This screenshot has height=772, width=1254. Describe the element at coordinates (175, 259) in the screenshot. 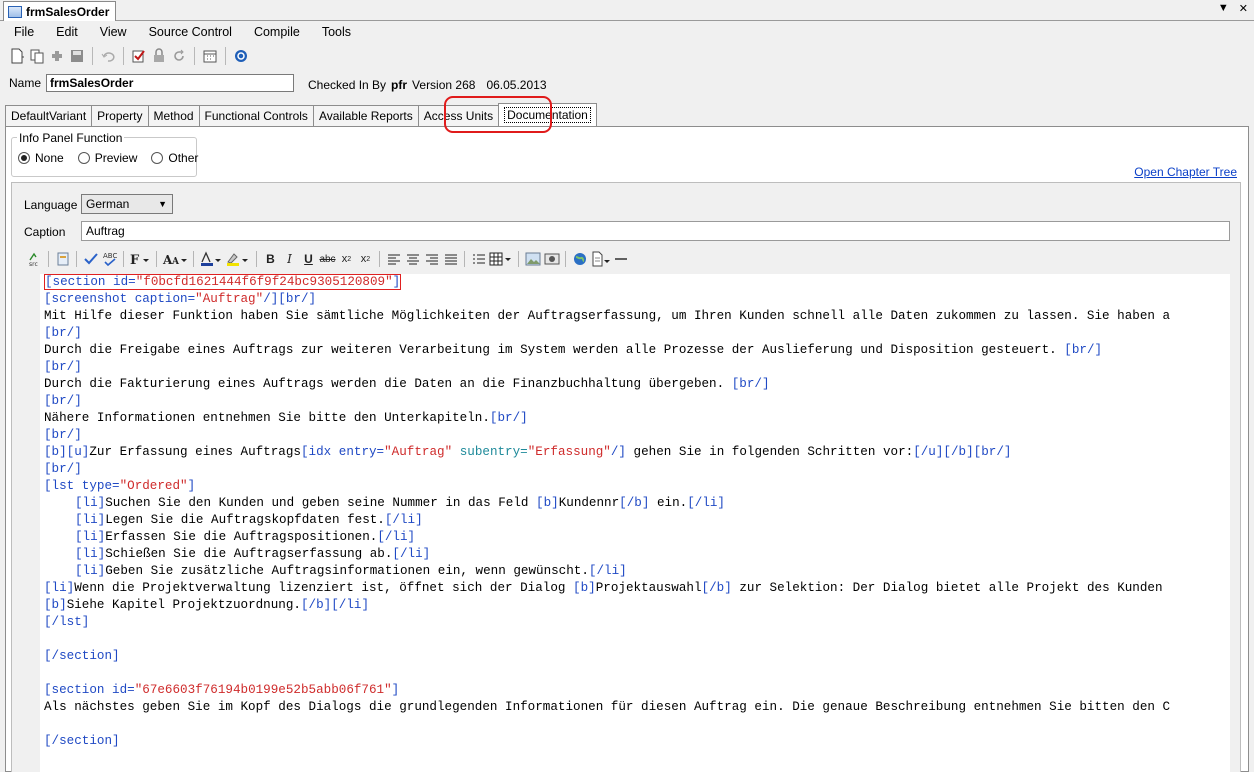

I see `font-size-icon: AA` at that location.